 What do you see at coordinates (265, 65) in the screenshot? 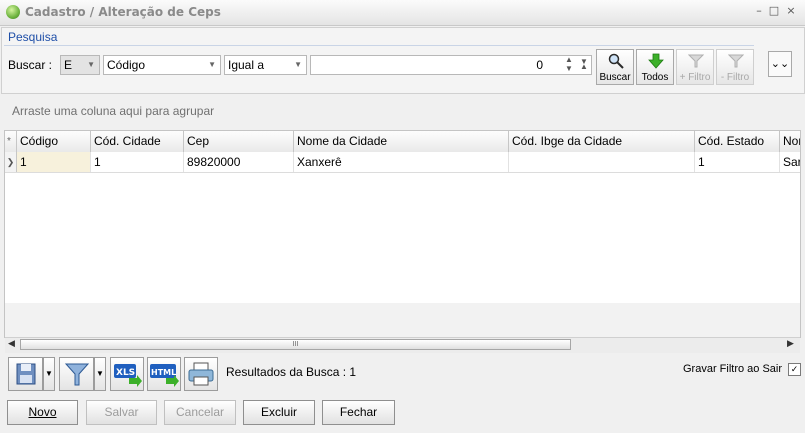
I see `comparison-select: Igual a ▼` at bounding box center [265, 65].